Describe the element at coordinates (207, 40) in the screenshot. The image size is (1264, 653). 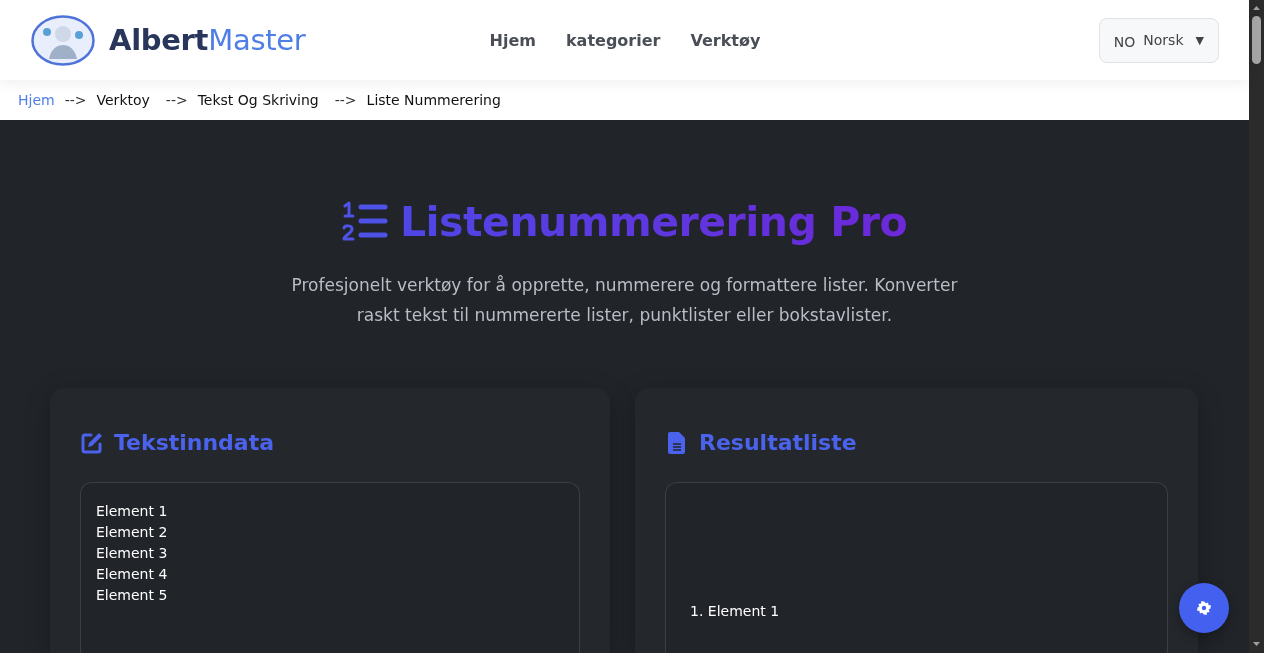
I see `brand-name: AlbertMaster` at that location.